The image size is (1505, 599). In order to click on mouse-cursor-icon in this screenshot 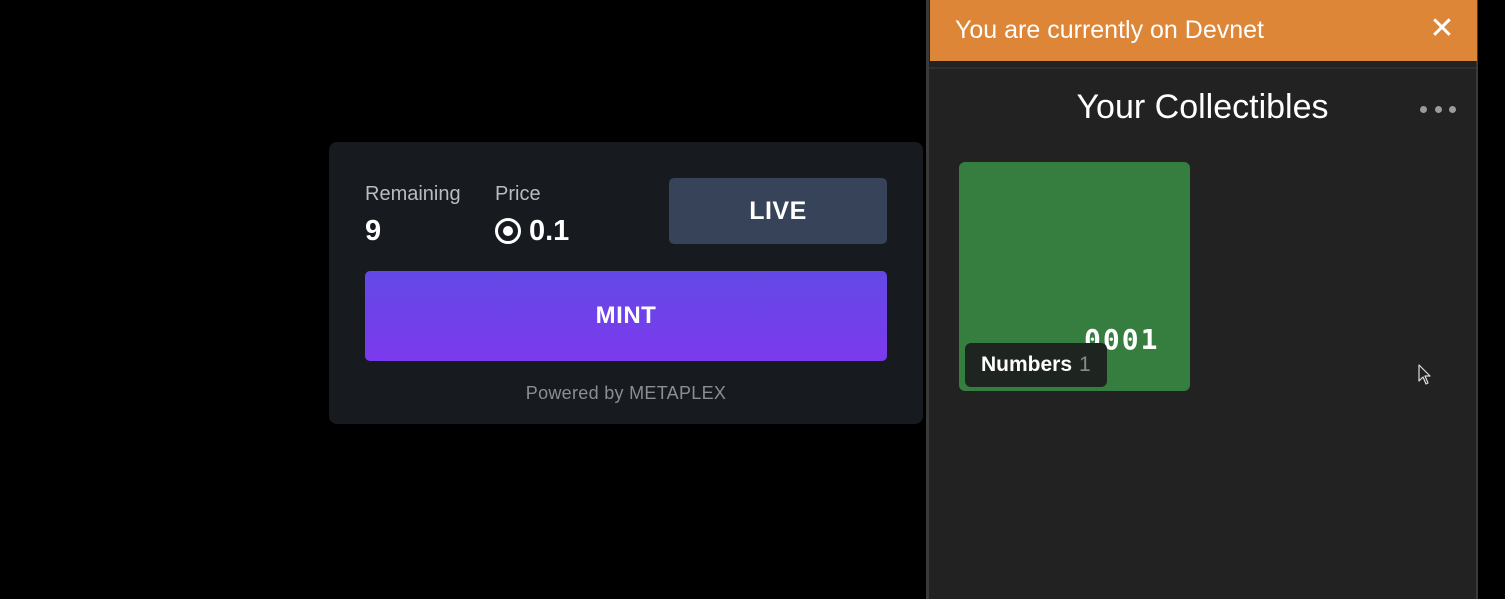, I will do `click(1424, 374)`.